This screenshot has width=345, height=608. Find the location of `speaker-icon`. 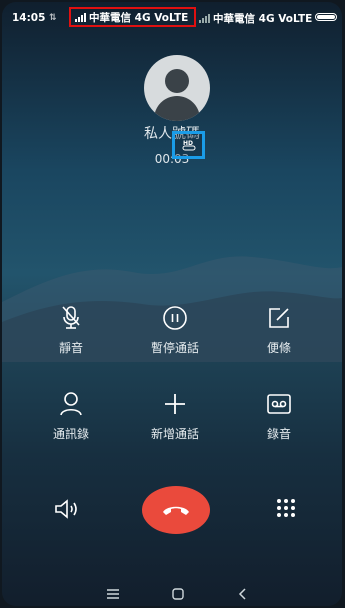

speaker-icon is located at coordinates (66, 509).